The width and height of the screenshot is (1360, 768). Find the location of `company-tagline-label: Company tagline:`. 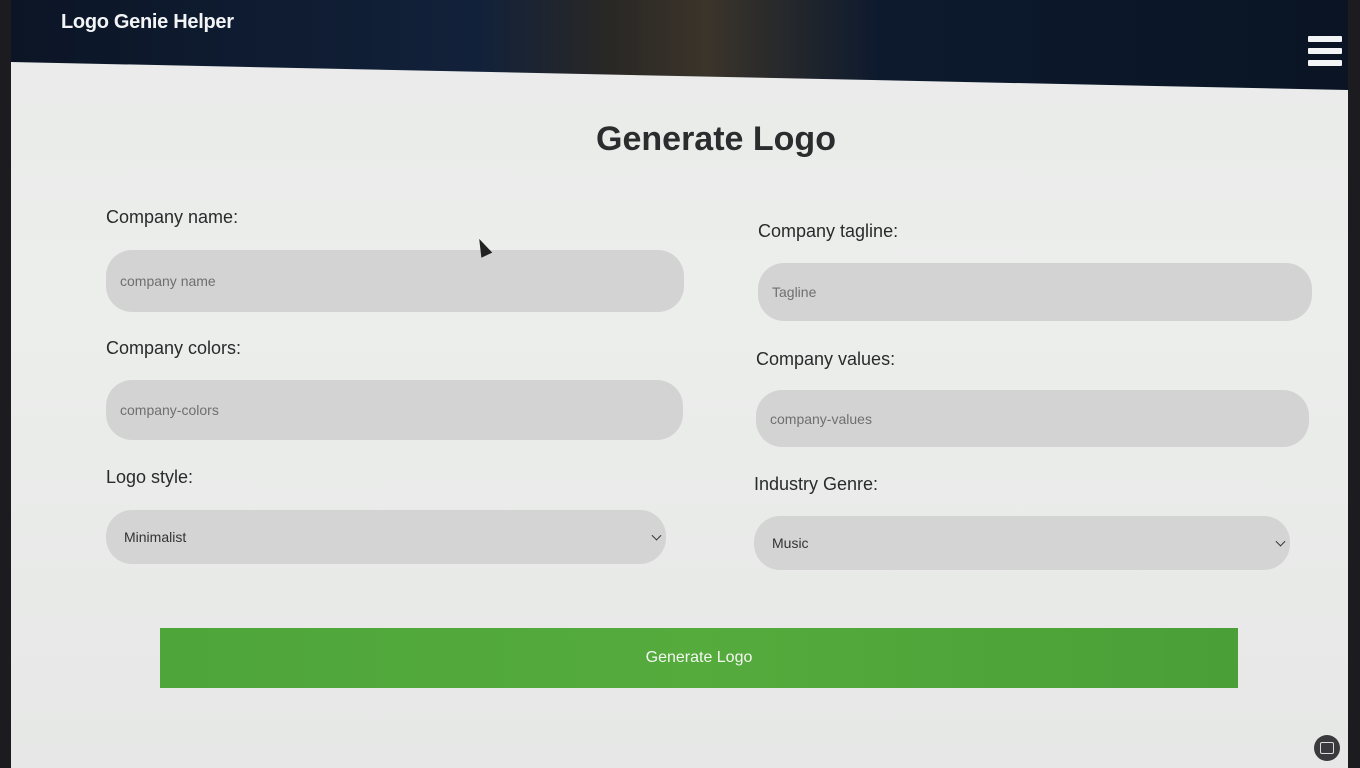

company-tagline-label: Company tagline: is located at coordinates (828, 231).